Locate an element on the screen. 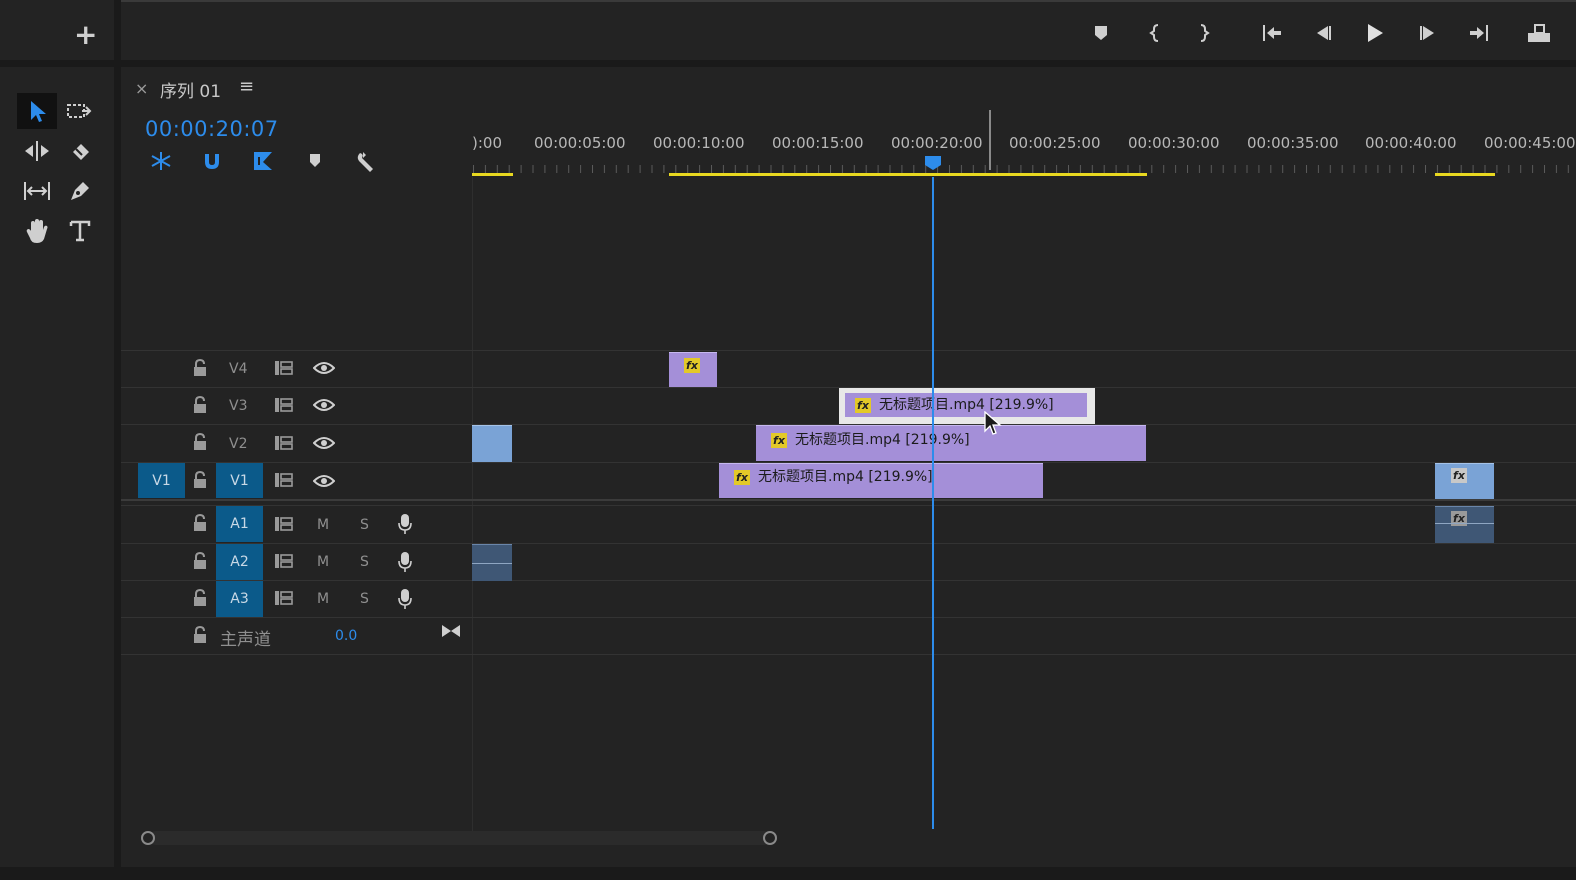 Image resolution: width=1576 pixels, height=880 pixels. slip-tool is located at coordinates (37, 191).